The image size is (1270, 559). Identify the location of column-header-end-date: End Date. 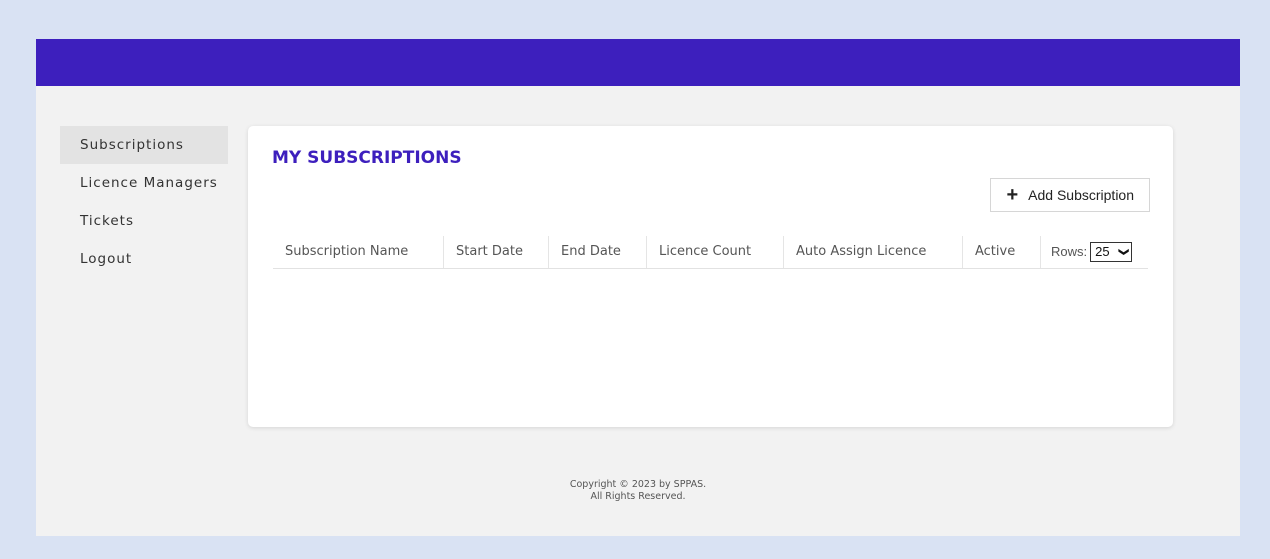
(598, 252).